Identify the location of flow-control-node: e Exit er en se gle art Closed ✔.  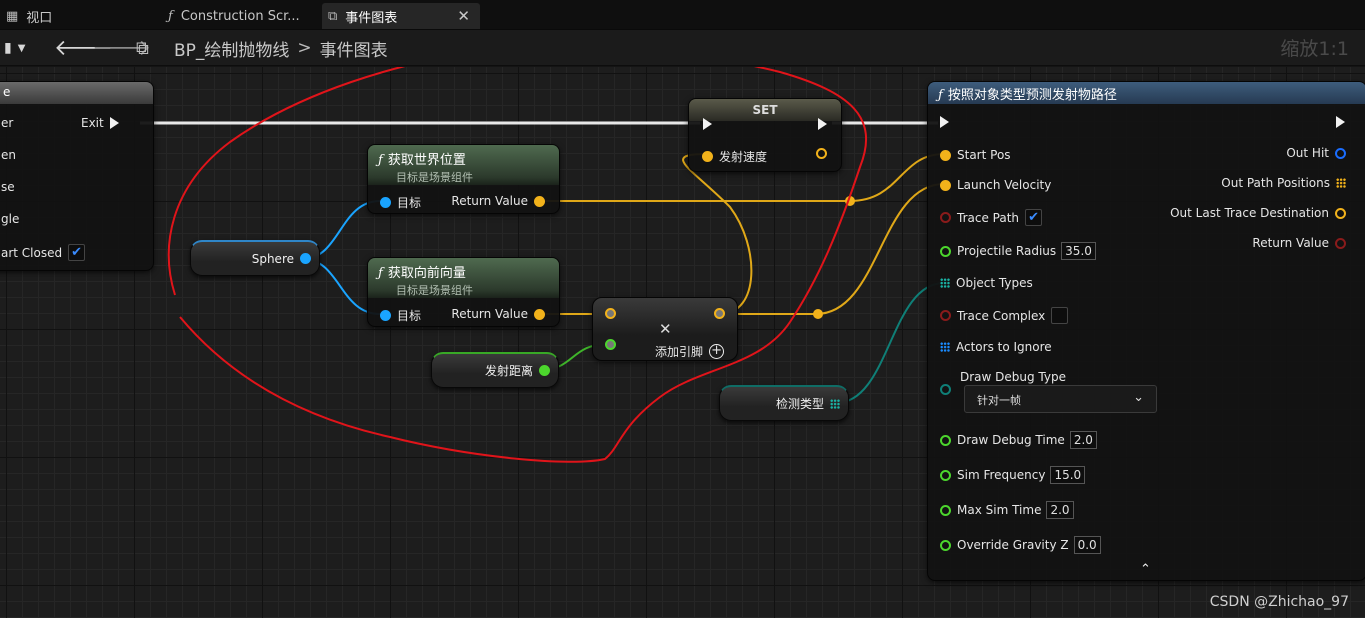
(77, 176).